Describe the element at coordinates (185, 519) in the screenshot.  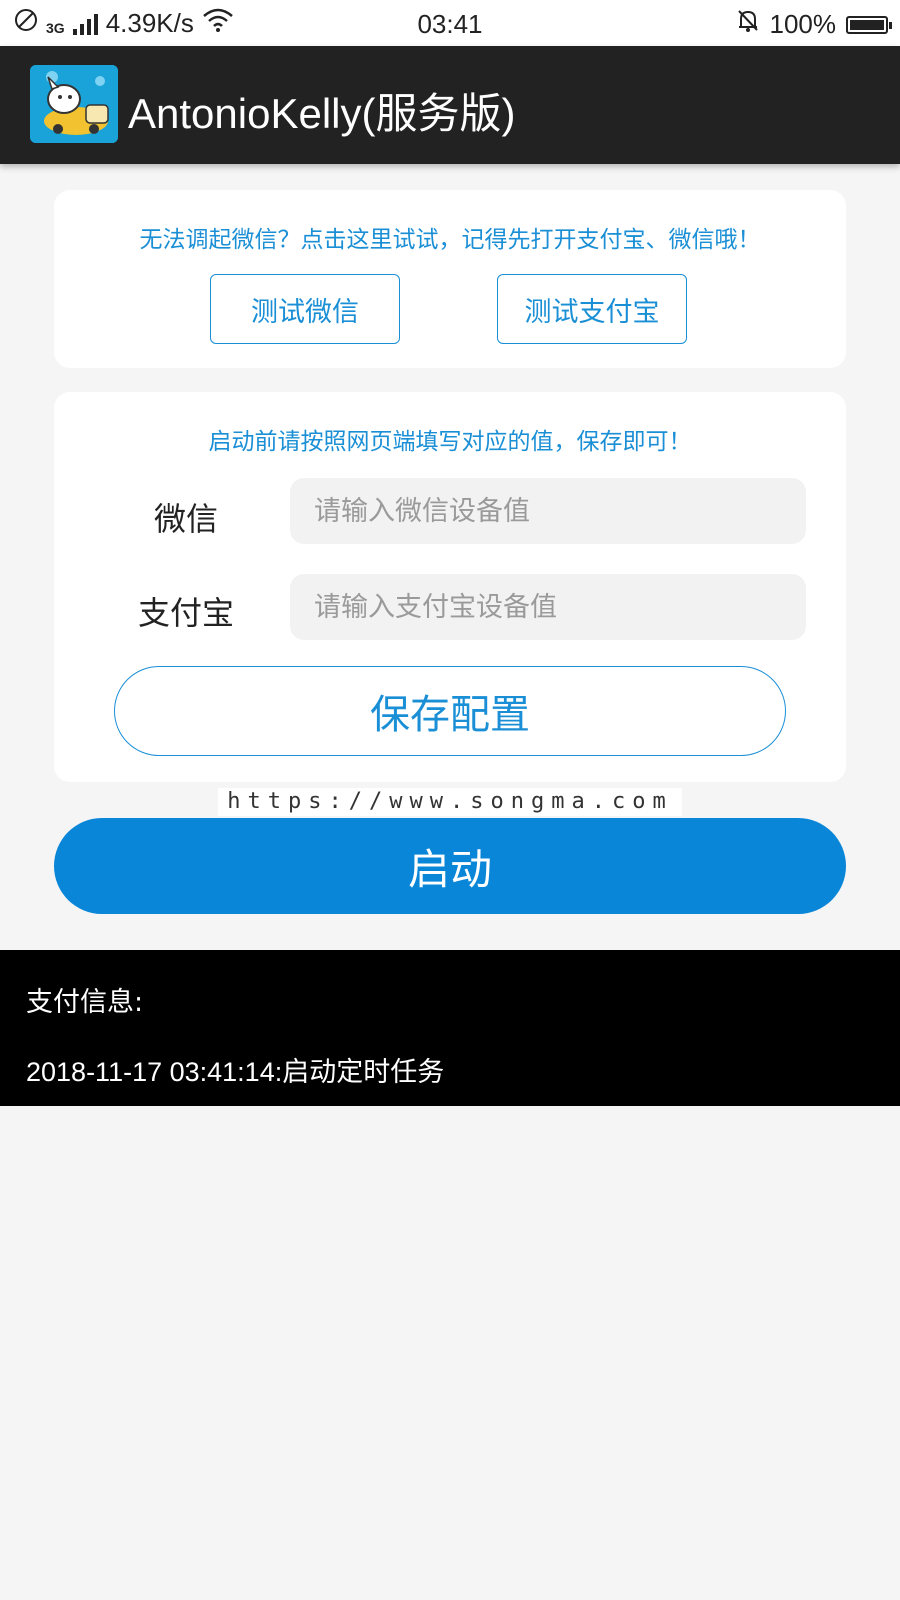
I see `wechat-label: 微信` at that location.